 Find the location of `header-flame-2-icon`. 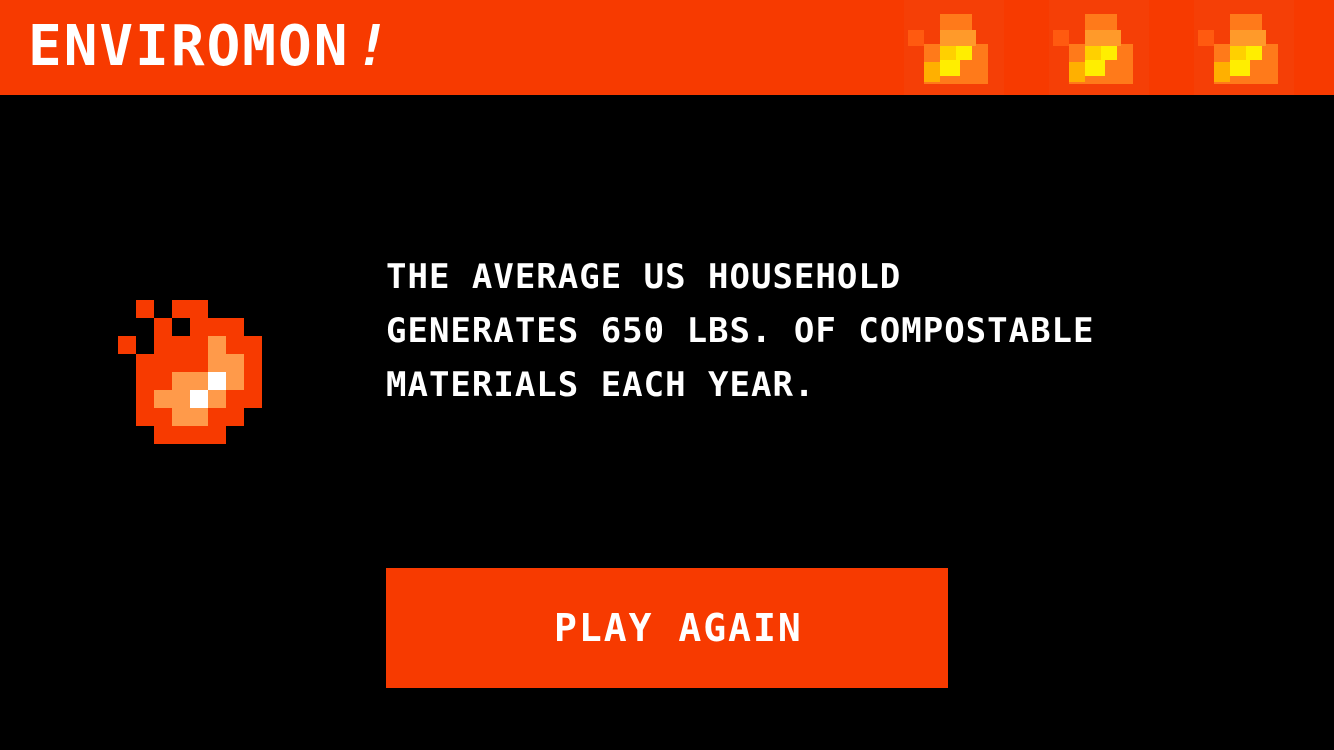

header-flame-2-icon is located at coordinates (1099, 47).